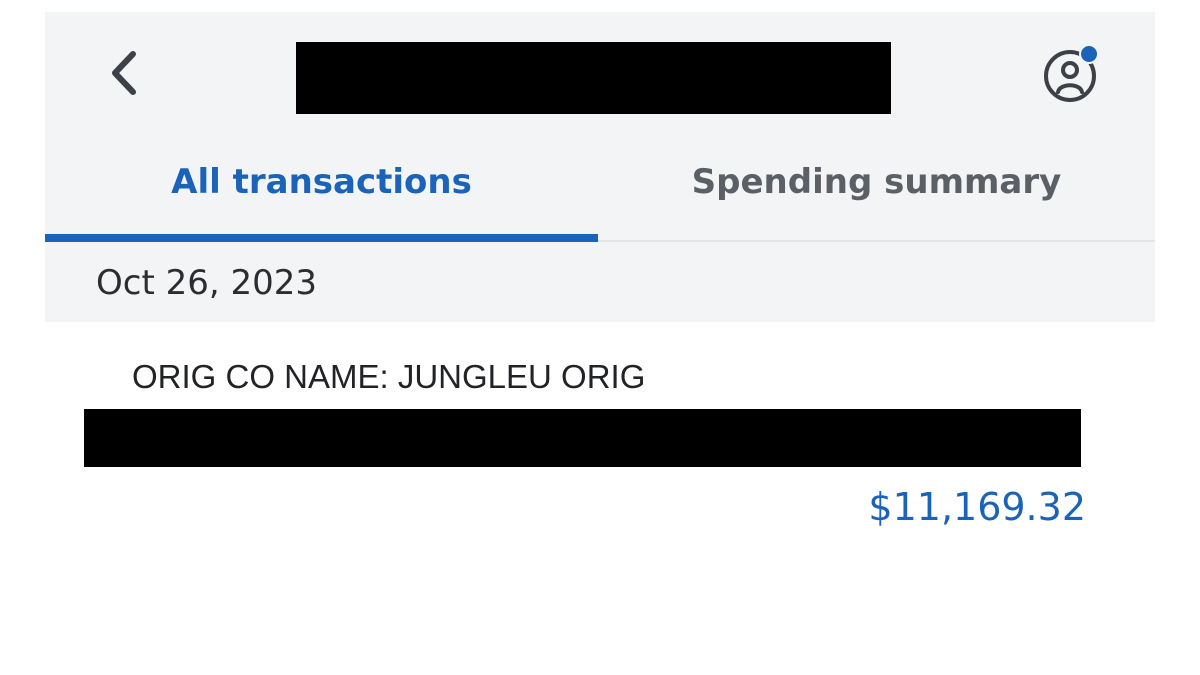 Image resolution: width=1200 pixels, height=675 pixels. I want to click on profile-button, so click(1073, 75).